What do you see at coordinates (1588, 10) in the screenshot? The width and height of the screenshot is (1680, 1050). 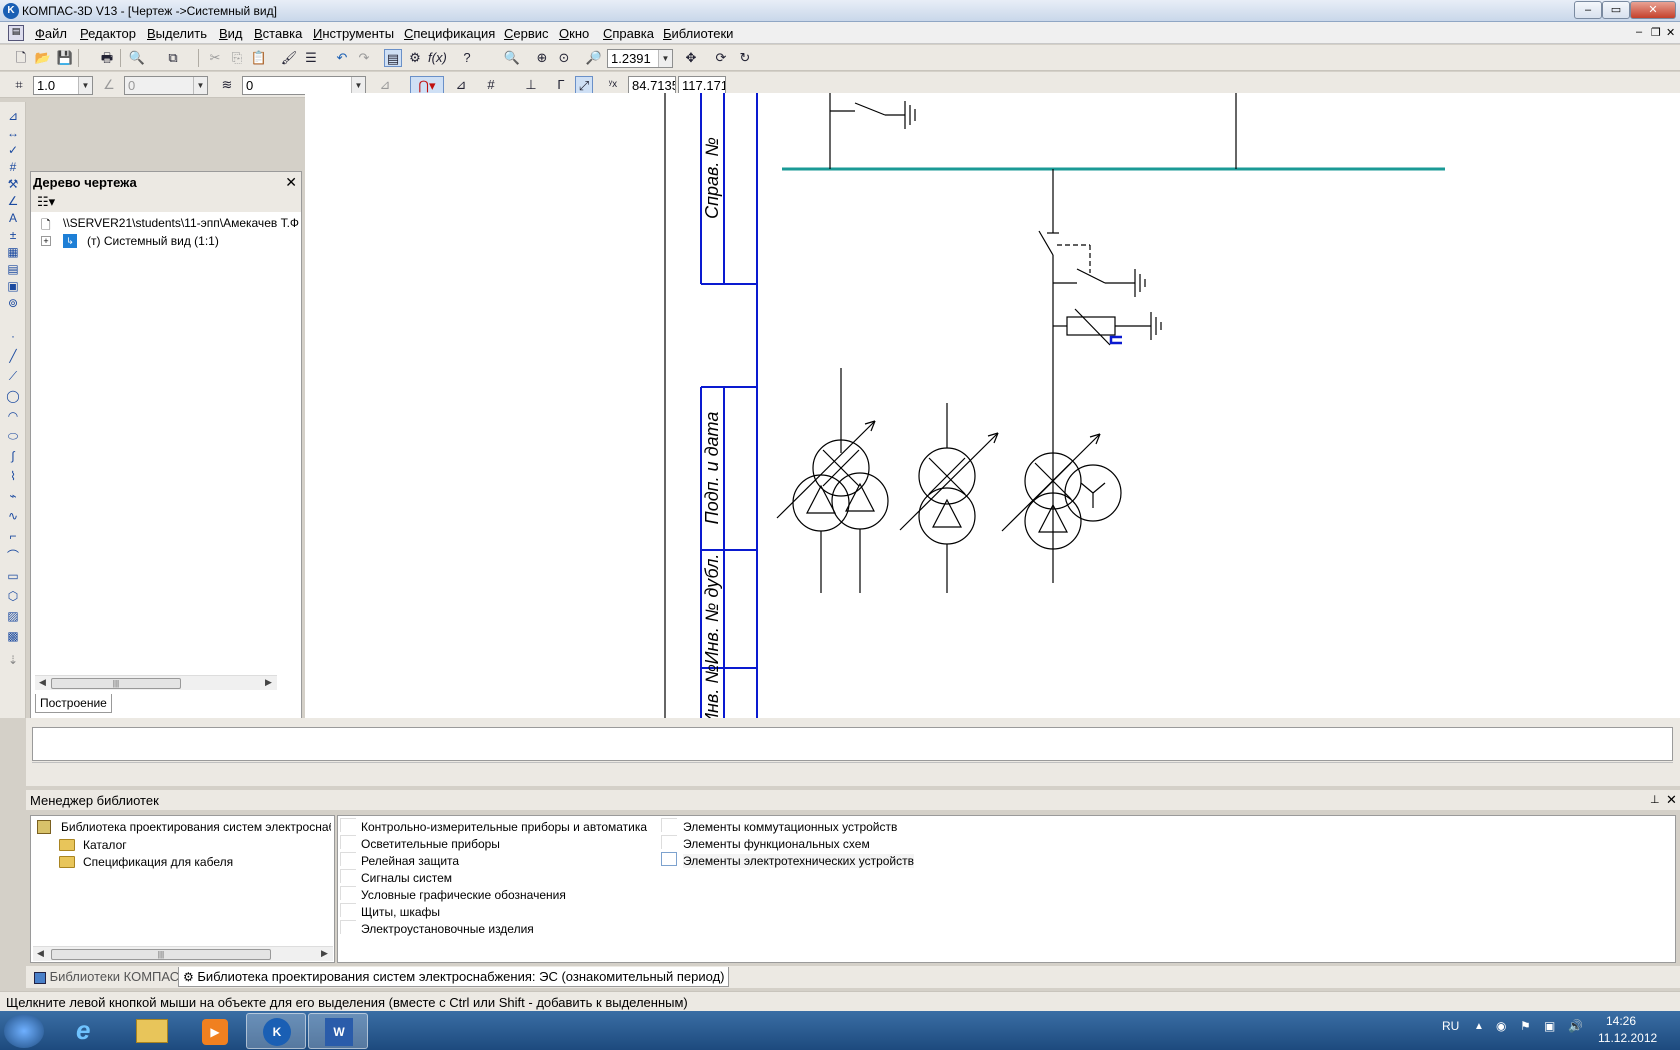 I see `minimize-button: –` at bounding box center [1588, 10].